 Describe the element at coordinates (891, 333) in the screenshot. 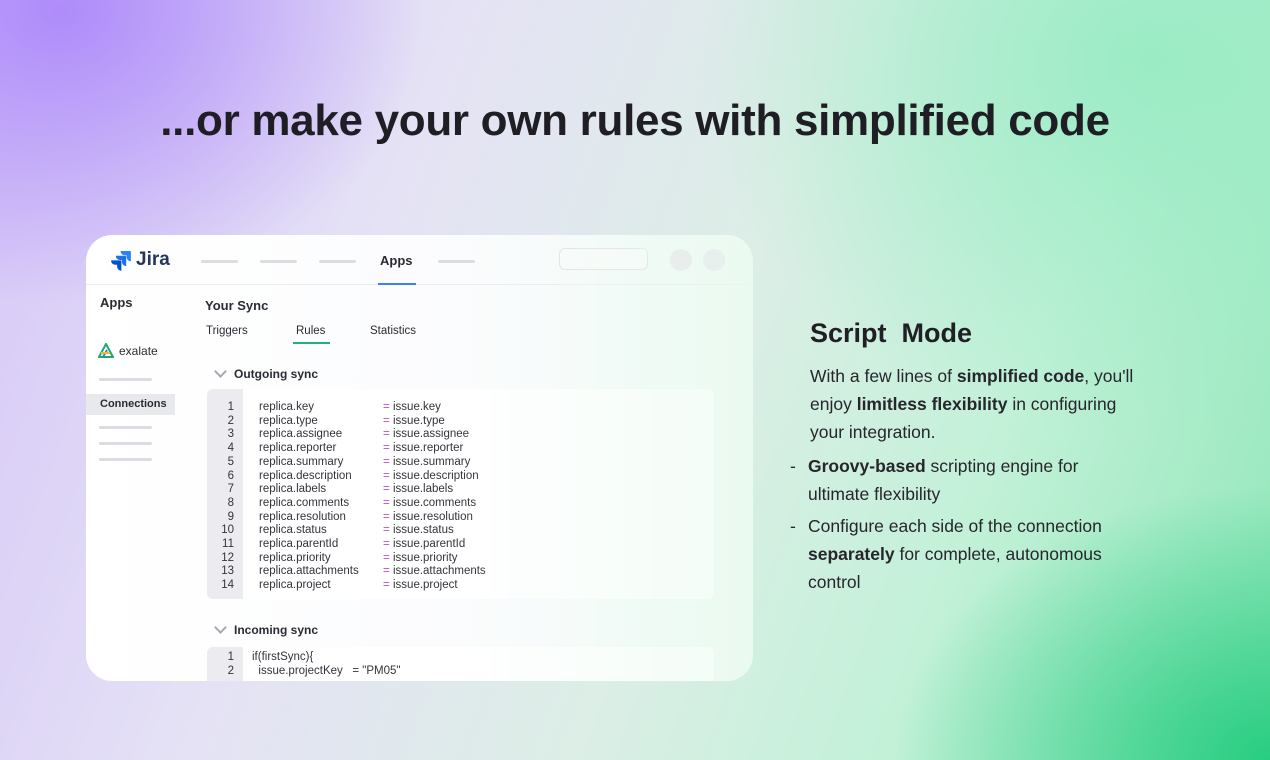

I see `script-mode-title: Script Mode` at that location.